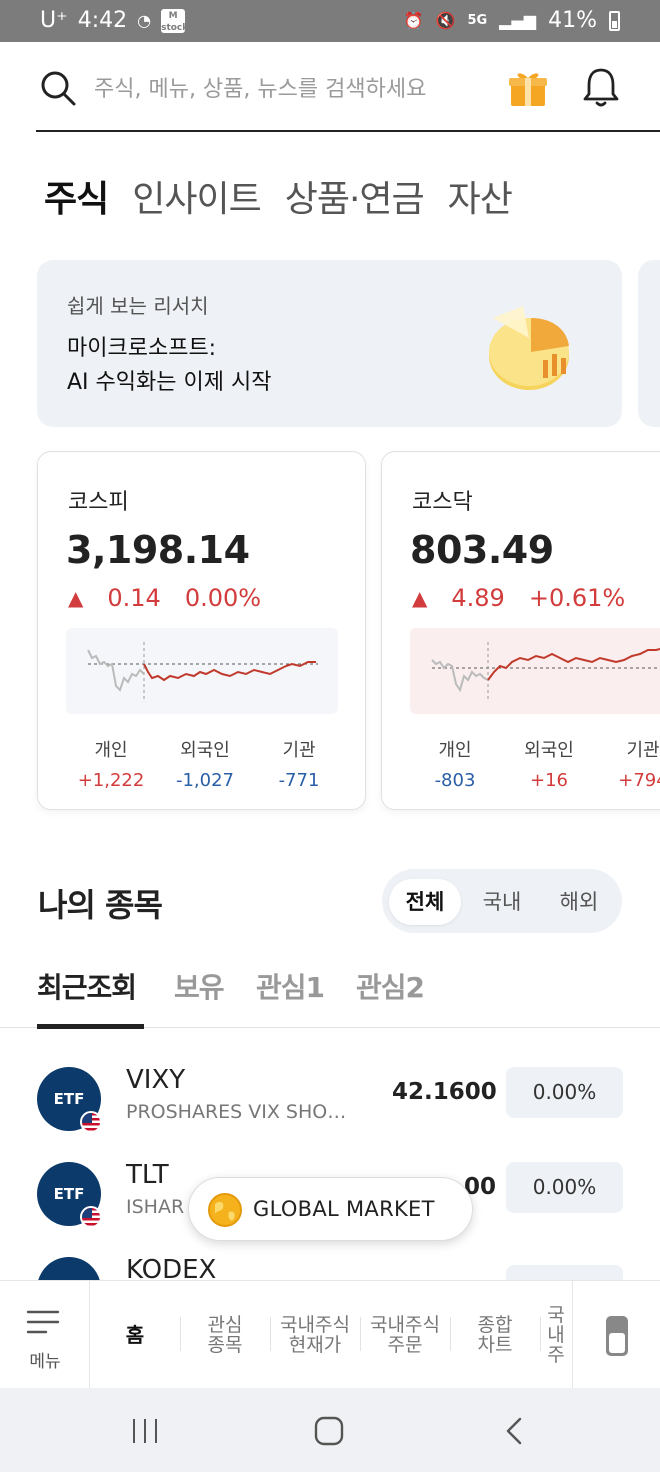 Image resolution: width=660 pixels, height=1472 pixels. I want to click on nav-domestic-order: 국내주식 주문, so click(405, 1335).